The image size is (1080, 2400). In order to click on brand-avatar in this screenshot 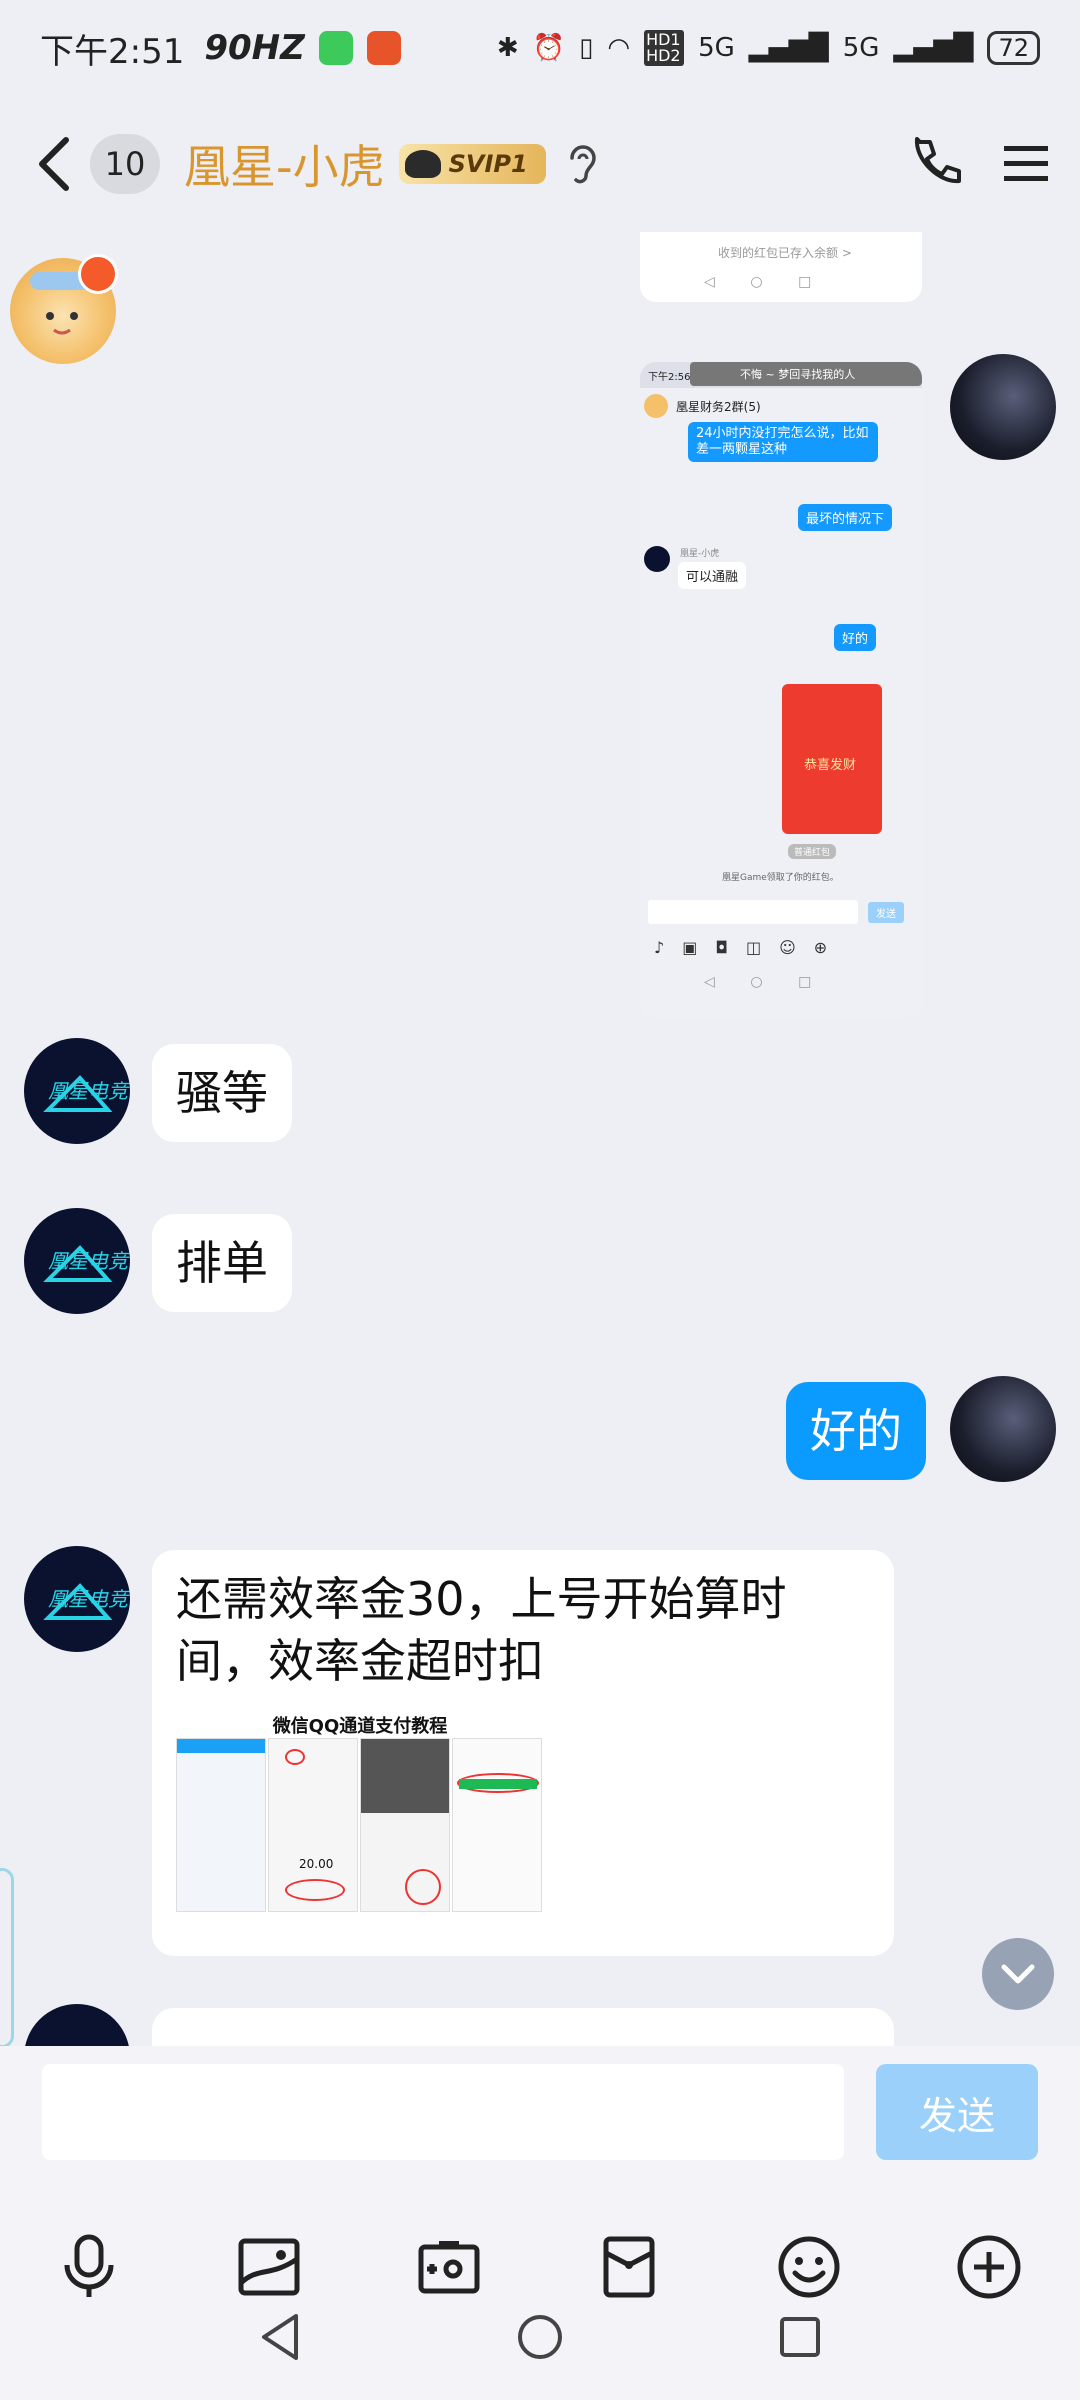, I will do `click(77, 2025)`.